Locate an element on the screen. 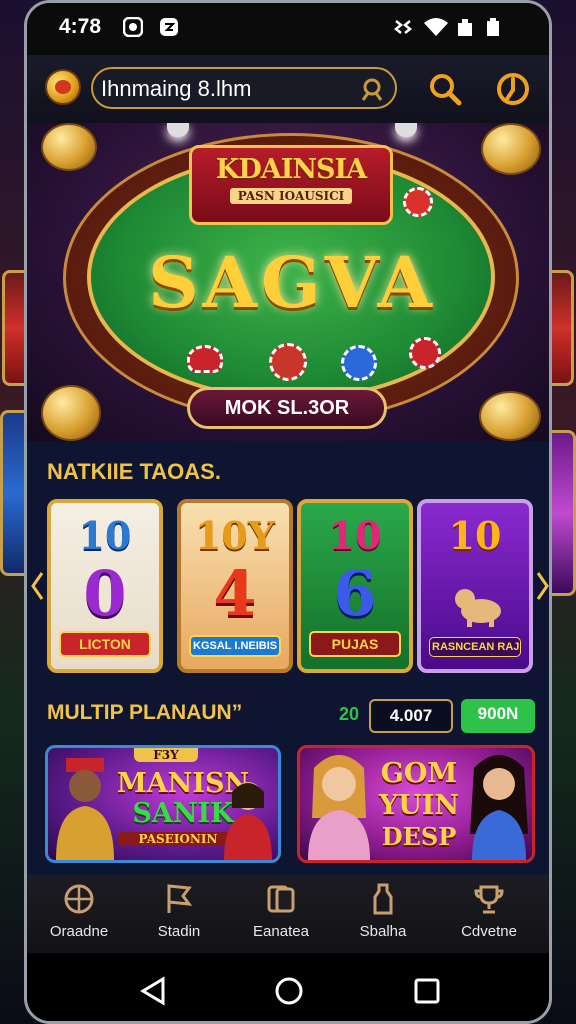 Image resolution: width=576 pixels, height=1024 pixels. game-card-symbol: 0 is located at coordinates (105, 593).